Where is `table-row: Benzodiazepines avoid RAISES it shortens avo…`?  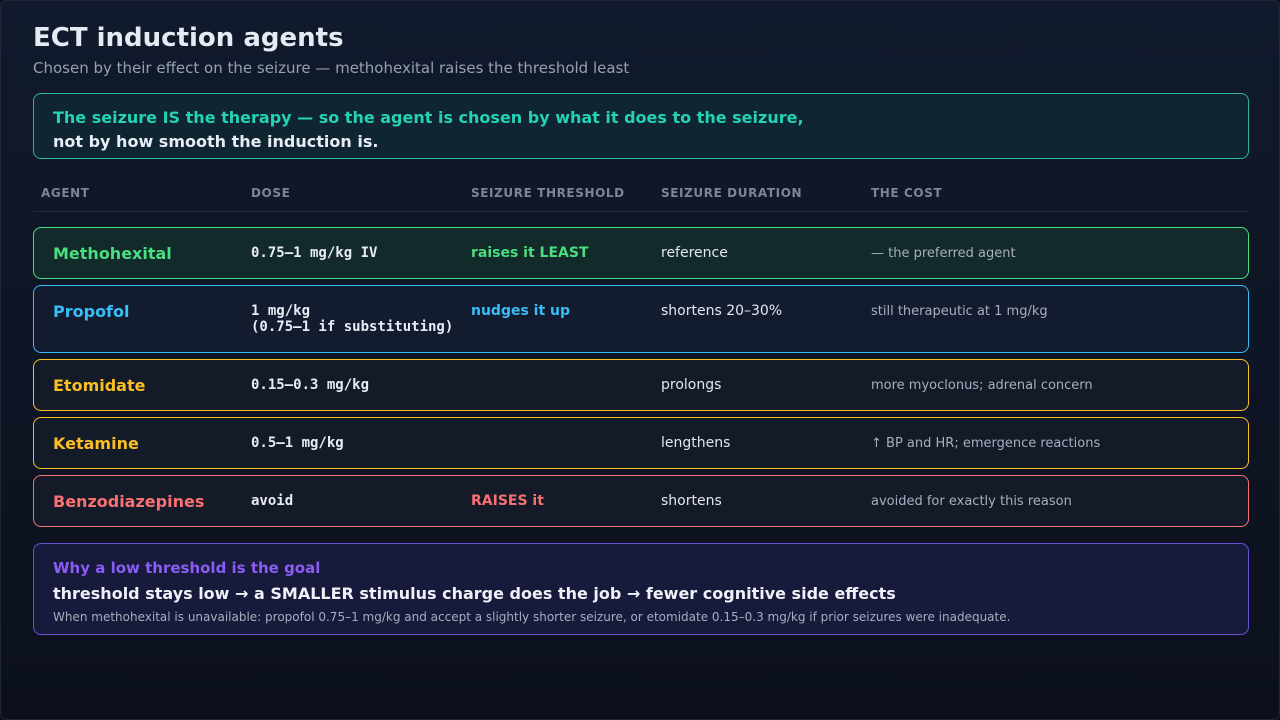
table-row: Benzodiazepines avoid RAISES it shortens avo… is located at coordinates (641, 501).